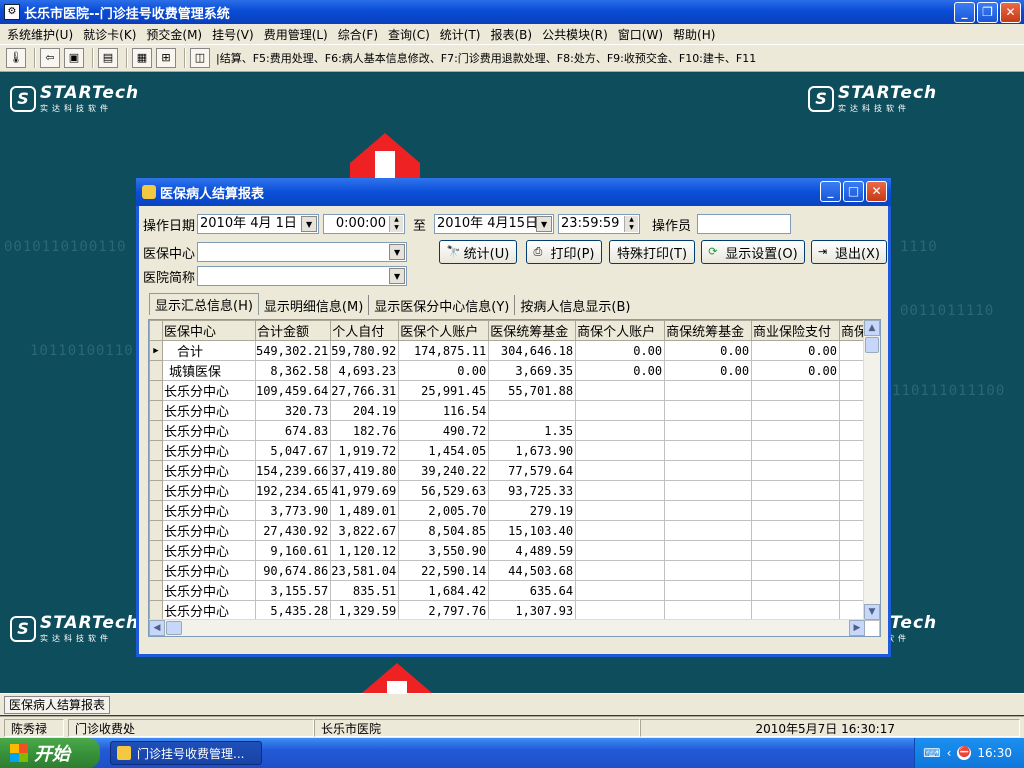 This screenshot has width=1024, height=768. What do you see at coordinates (872, 345) in the screenshot?
I see `vertical-scroll-thumb` at bounding box center [872, 345].